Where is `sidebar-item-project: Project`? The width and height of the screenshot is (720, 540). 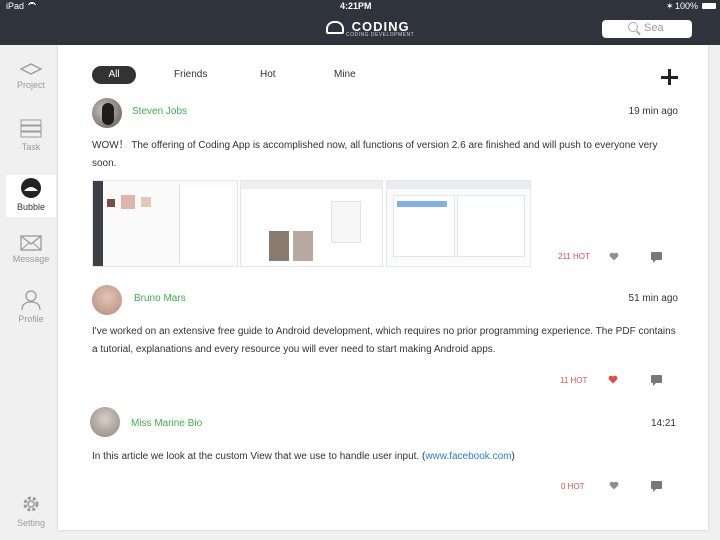
sidebar-item-project: Project is located at coordinates (31, 76).